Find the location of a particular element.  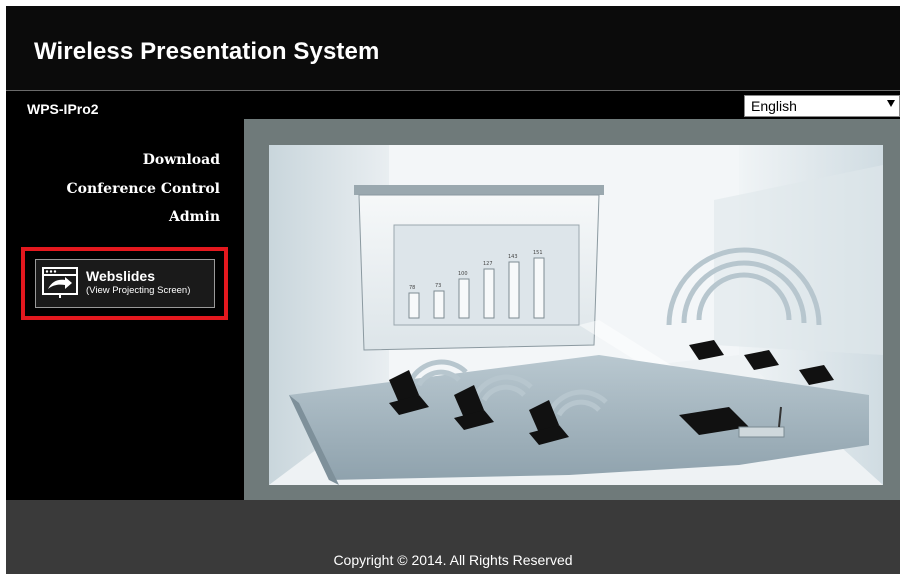

bar-label: 151 is located at coordinates (538, 253).